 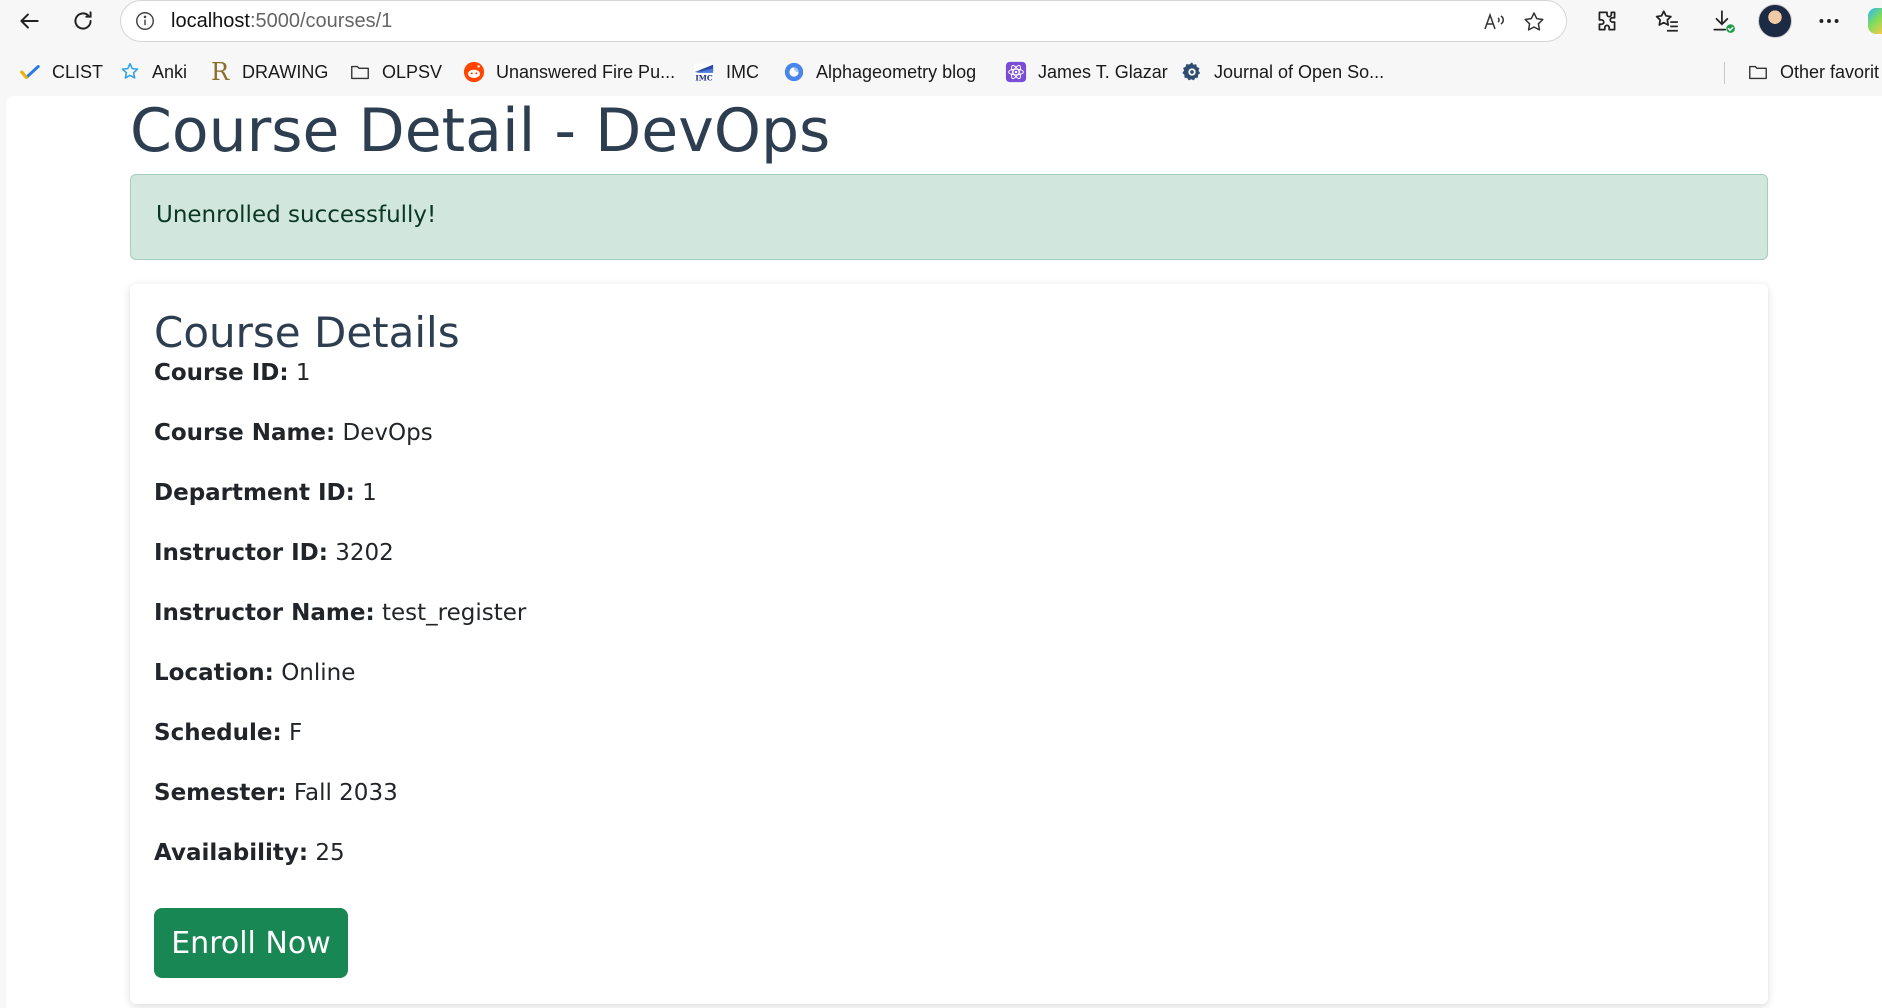 What do you see at coordinates (145, 21) in the screenshot?
I see `site-info-icon` at bounding box center [145, 21].